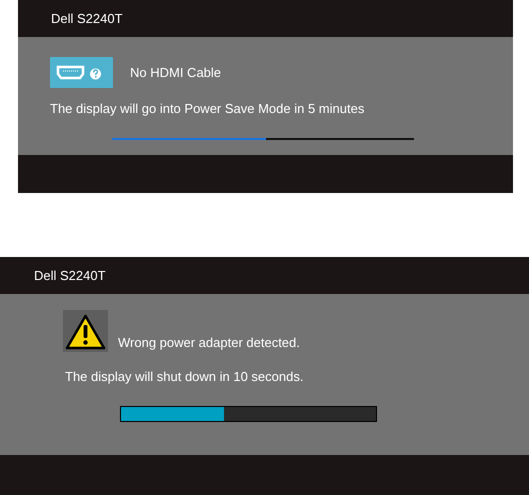 This screenshot has height=495, width=529. What do you see at coordinates (208, 108) in the screenshot?
I see `info-text: The display will go into Power Save Mode in 5 minutes` at bounding box center [208, 108].